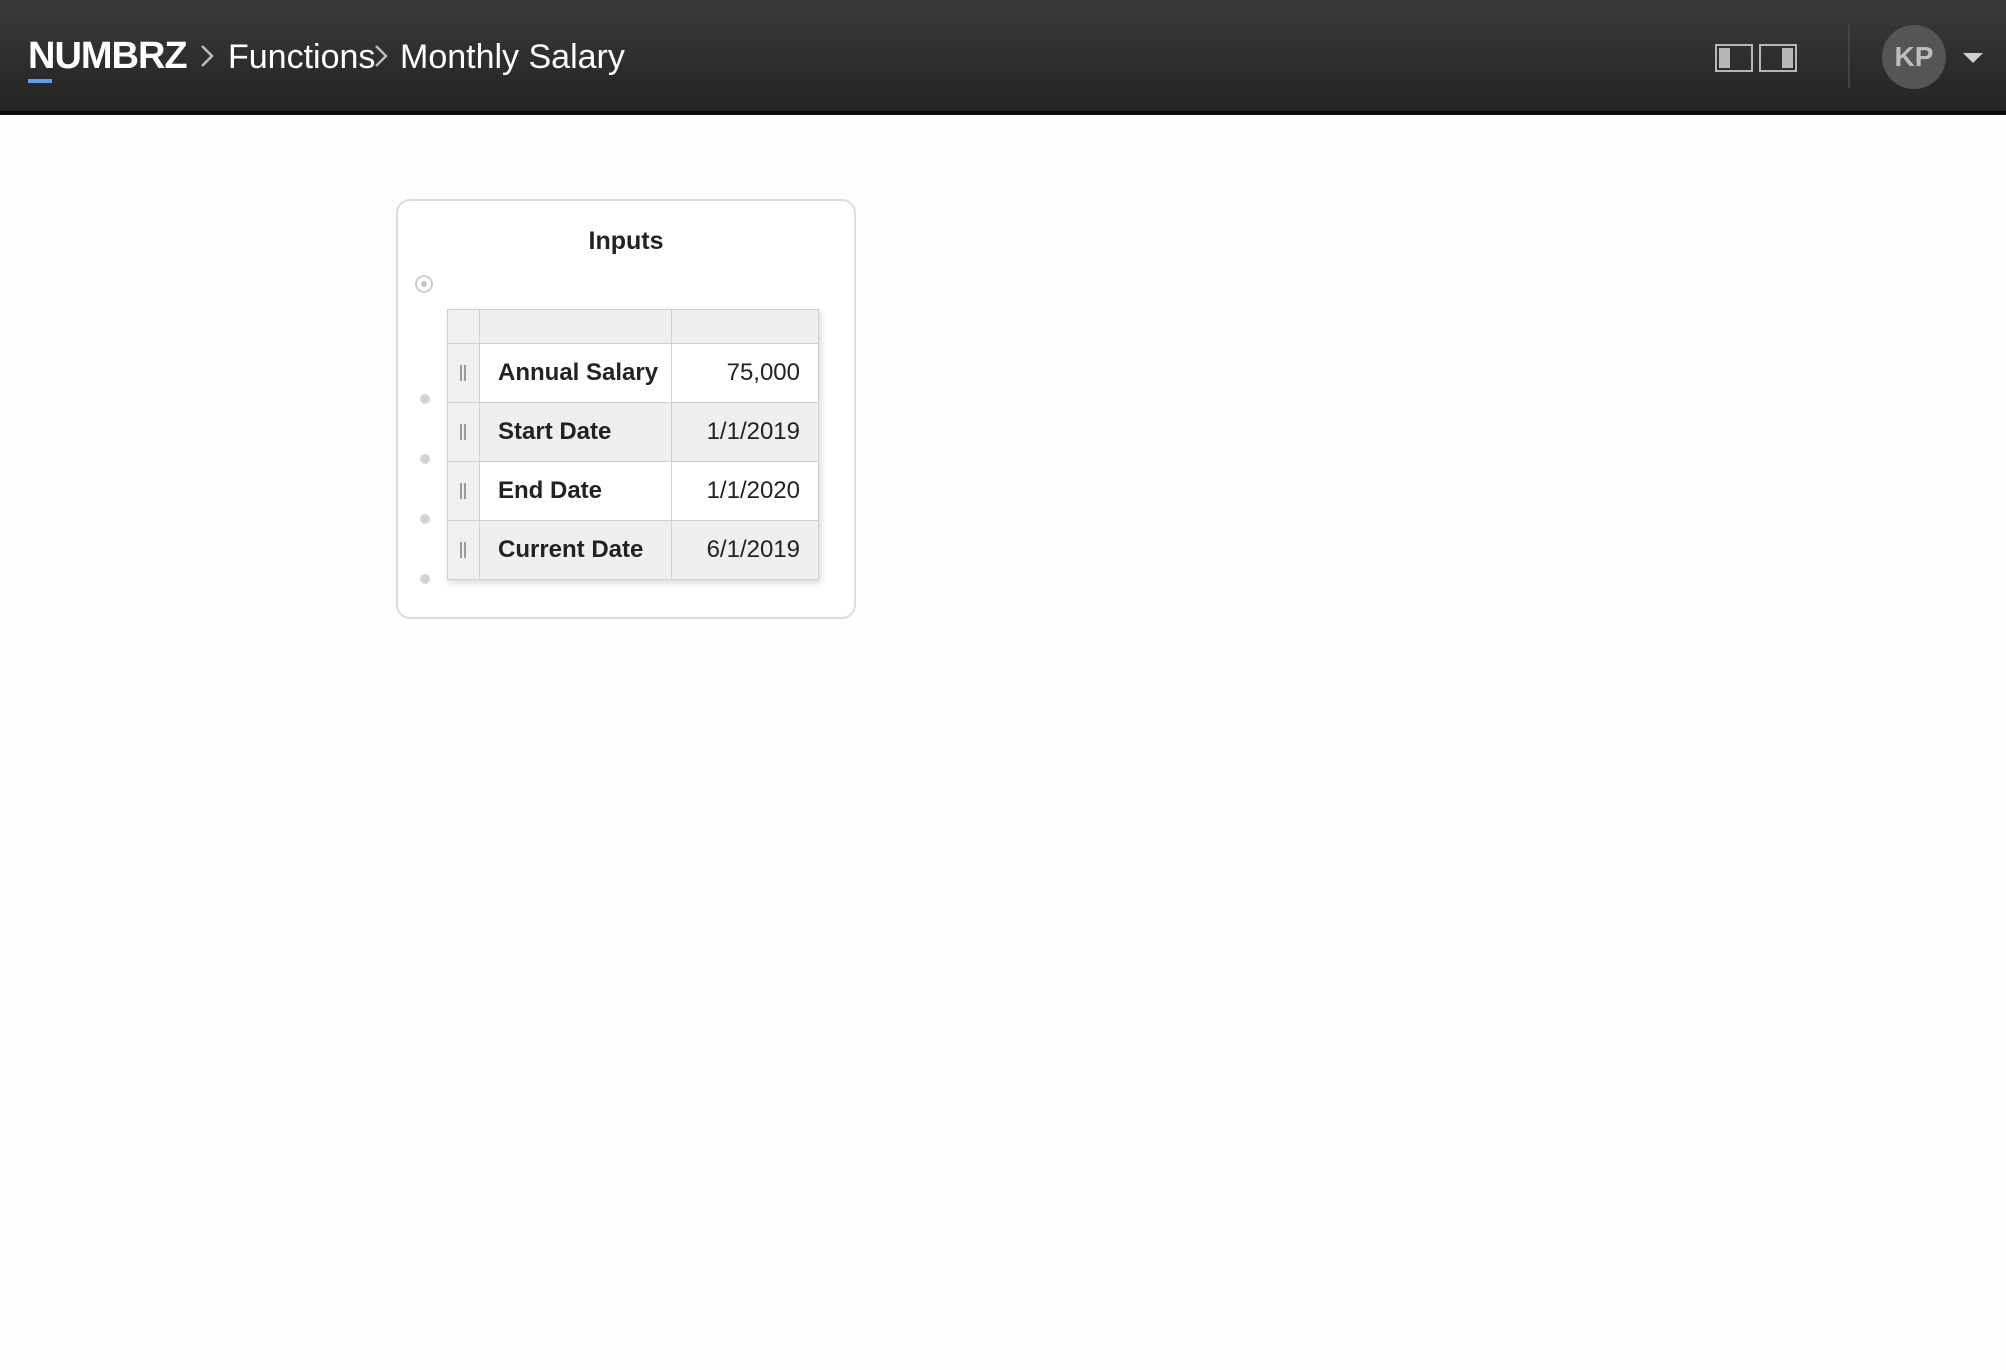 Image resolution: width=2006 pixels, height=1370 pixels. What do you see at coordinates (576, 373) in the screenshot?
I see `input-name-cell: Annual Salary` at bounding box center [576, 373].